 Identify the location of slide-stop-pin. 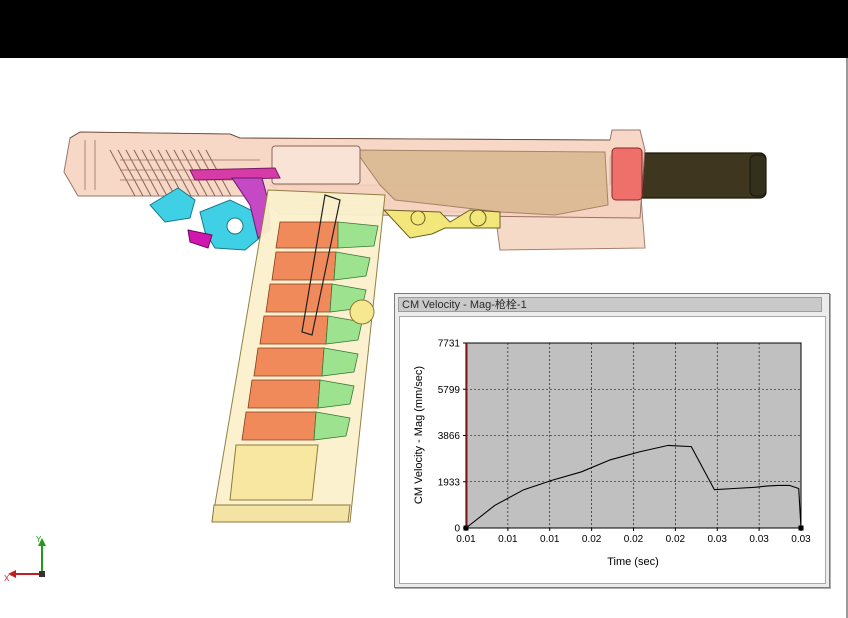
(418, 218).